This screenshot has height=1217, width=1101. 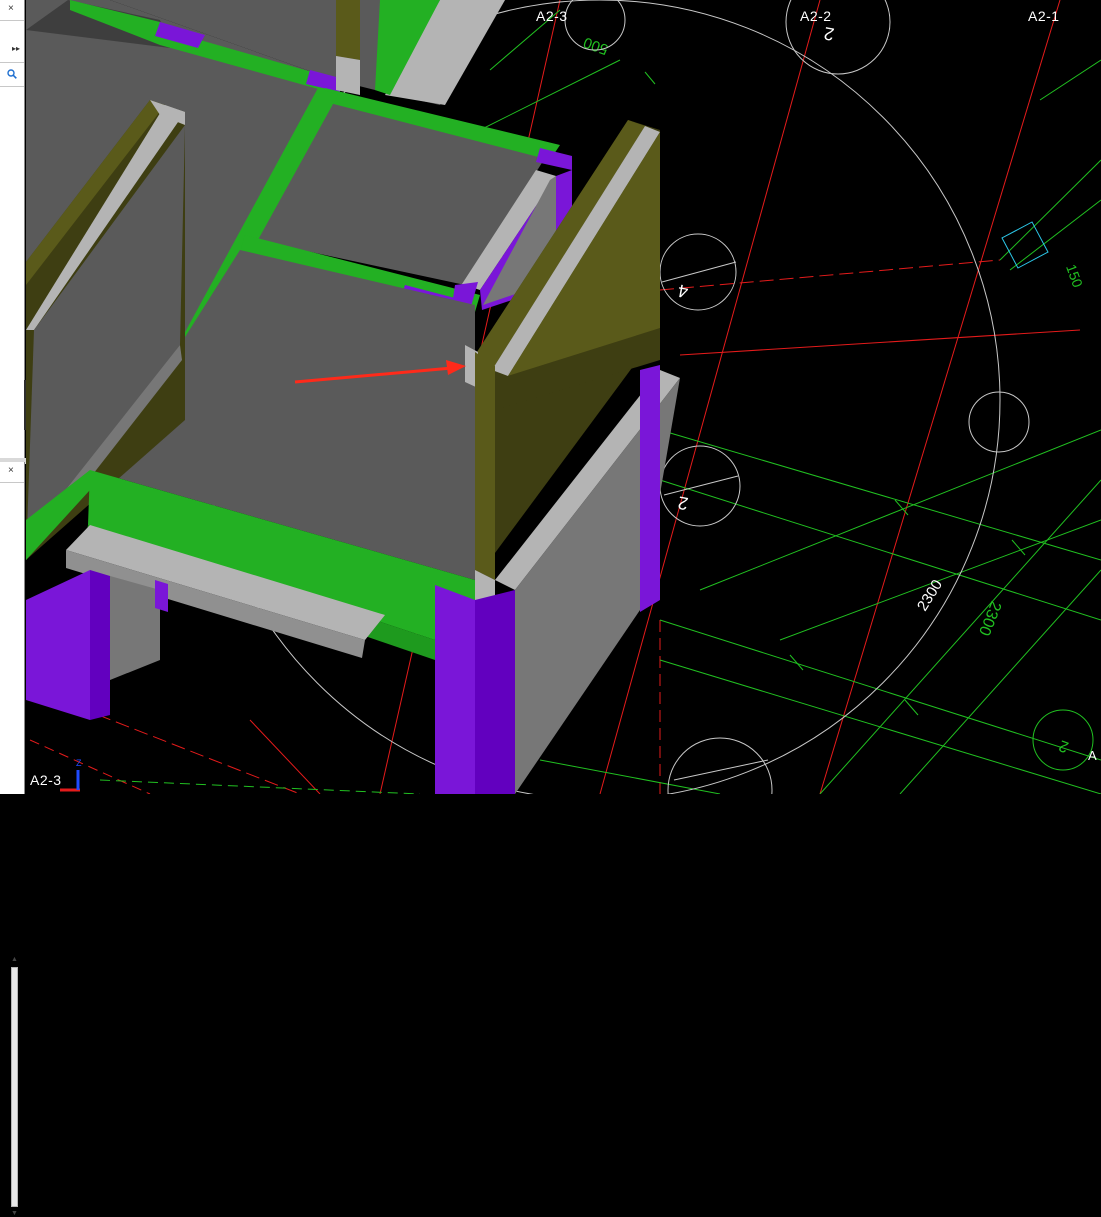 What do you see at coordinates (455, 687) in the screenshot?
I see `front-right-column` at bounding box center [455, 687].